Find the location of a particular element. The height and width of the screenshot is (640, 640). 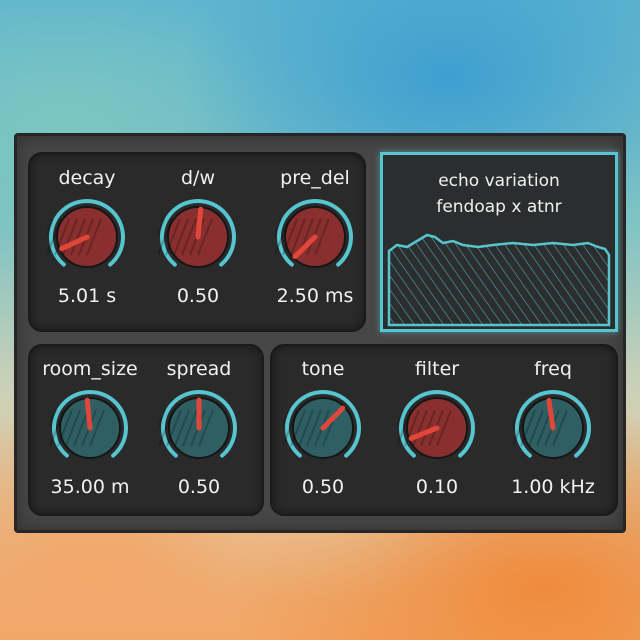

knob-filter-value: 0.10 is located at coordinates (437, 487).